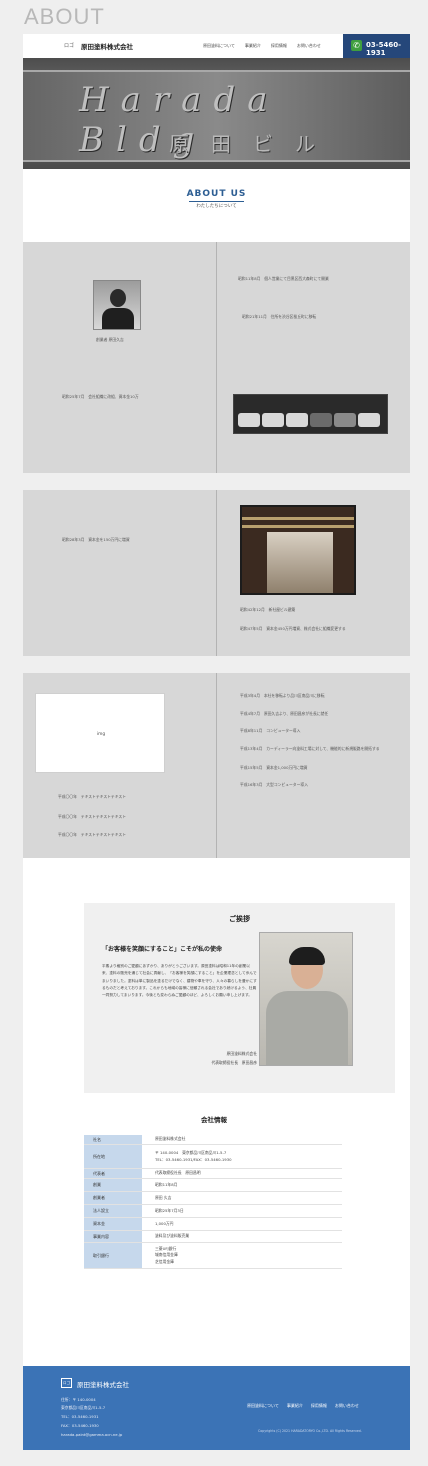  Describe the element at coordinates (103, 1385) in the screenshot. I see `footer-company-name: 原田塗料株式会社` at that location.